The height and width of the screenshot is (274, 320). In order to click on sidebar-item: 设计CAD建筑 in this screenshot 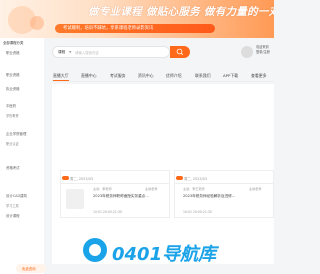, I will do `click(16, 195)`.